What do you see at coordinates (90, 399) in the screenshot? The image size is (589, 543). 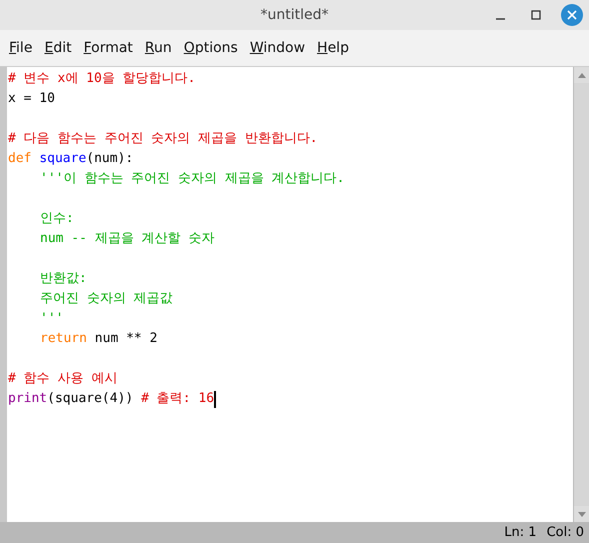 I see `code-token: (square(4))` at bounding box center [90, 399].